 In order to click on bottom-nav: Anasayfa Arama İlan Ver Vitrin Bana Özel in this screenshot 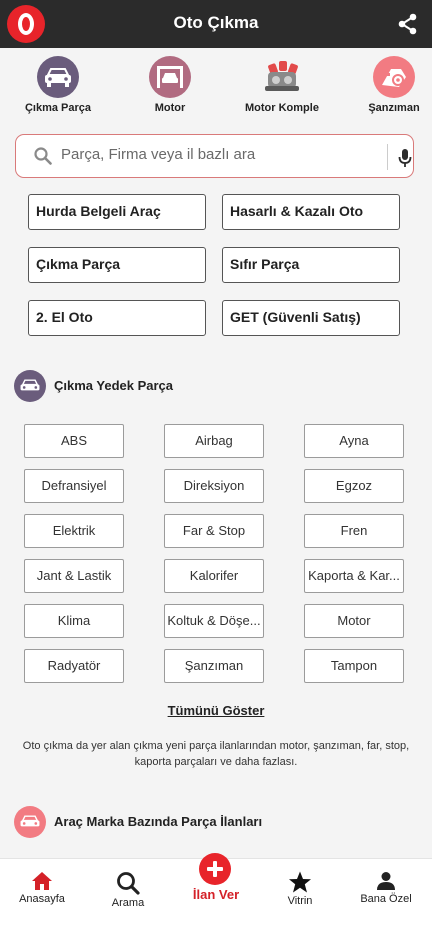, I will do `click(216, 892)`.